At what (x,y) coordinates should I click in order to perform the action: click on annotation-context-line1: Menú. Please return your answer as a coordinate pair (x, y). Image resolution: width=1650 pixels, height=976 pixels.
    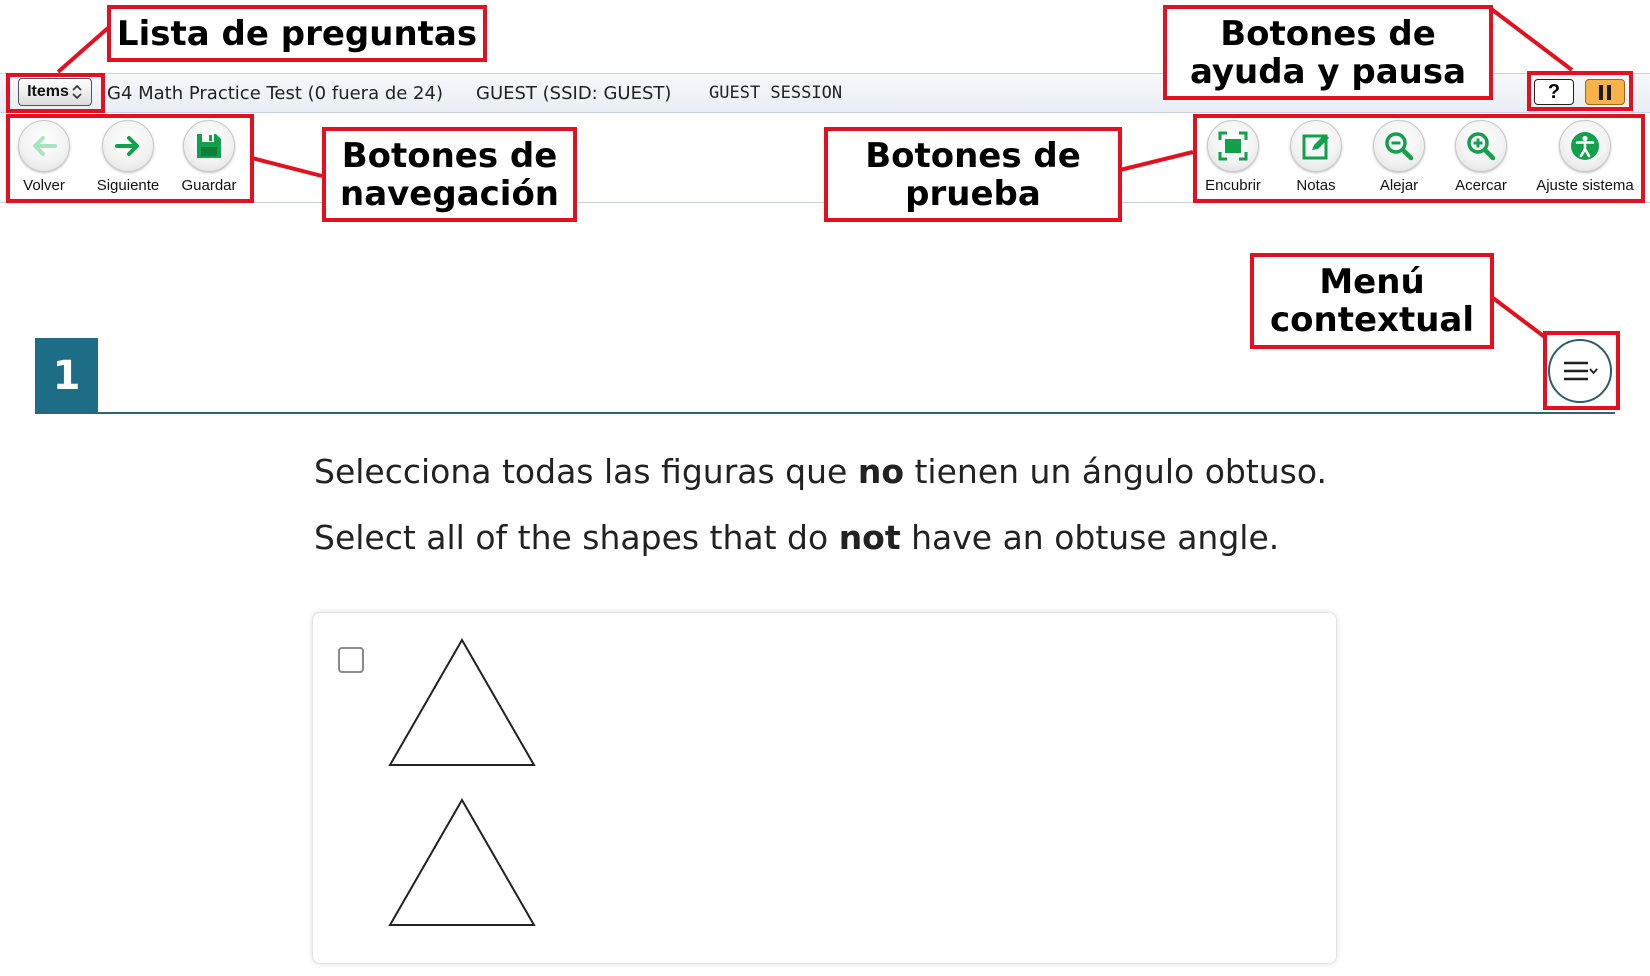
    Looking at the image, I should click on (1372, 282).